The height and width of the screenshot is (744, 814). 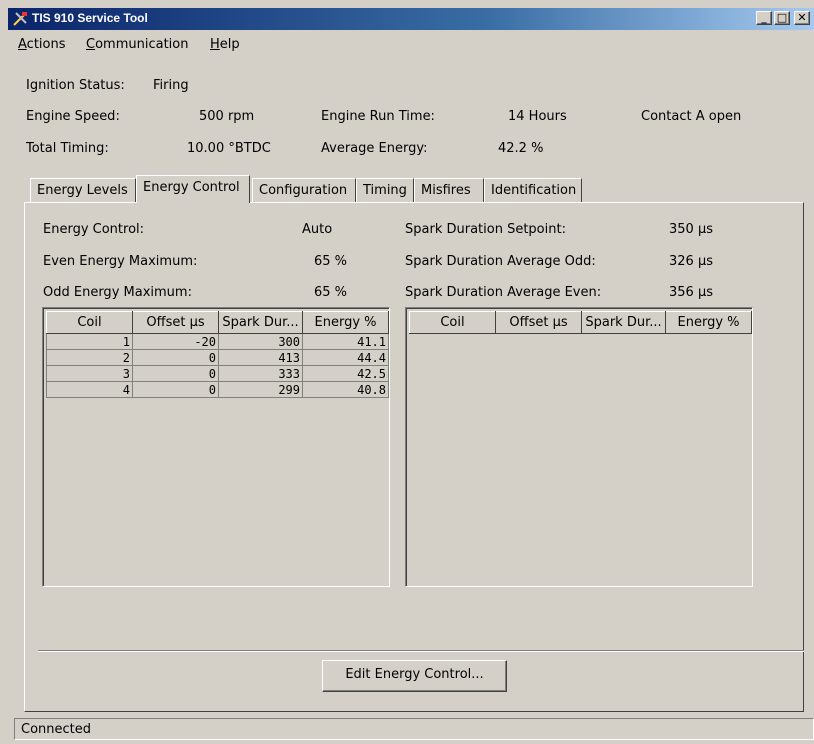 What do you see at coordinates (331, 261) in the screenshot?
I see `even-energy-max-value: 65 %` at bounding box center [331, 261].